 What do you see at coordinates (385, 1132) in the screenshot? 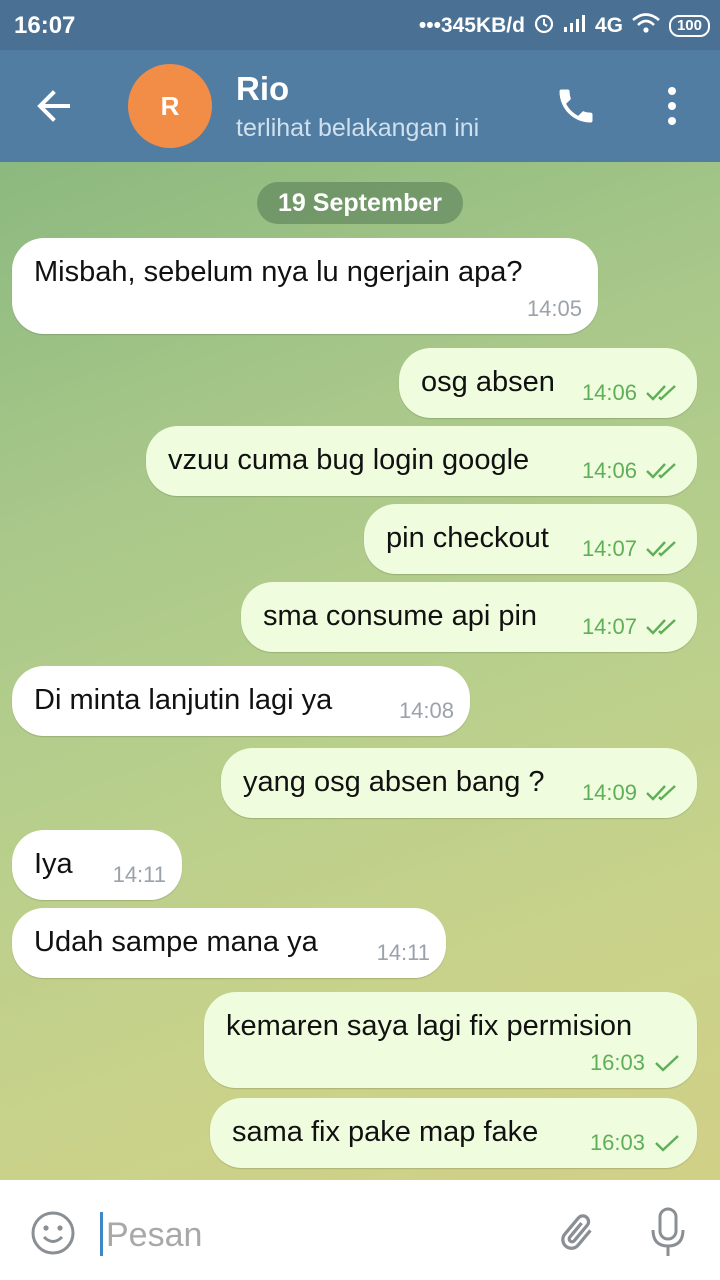
I see `message-text: sama fix pake map fake` at bounding box center [385, 1132].